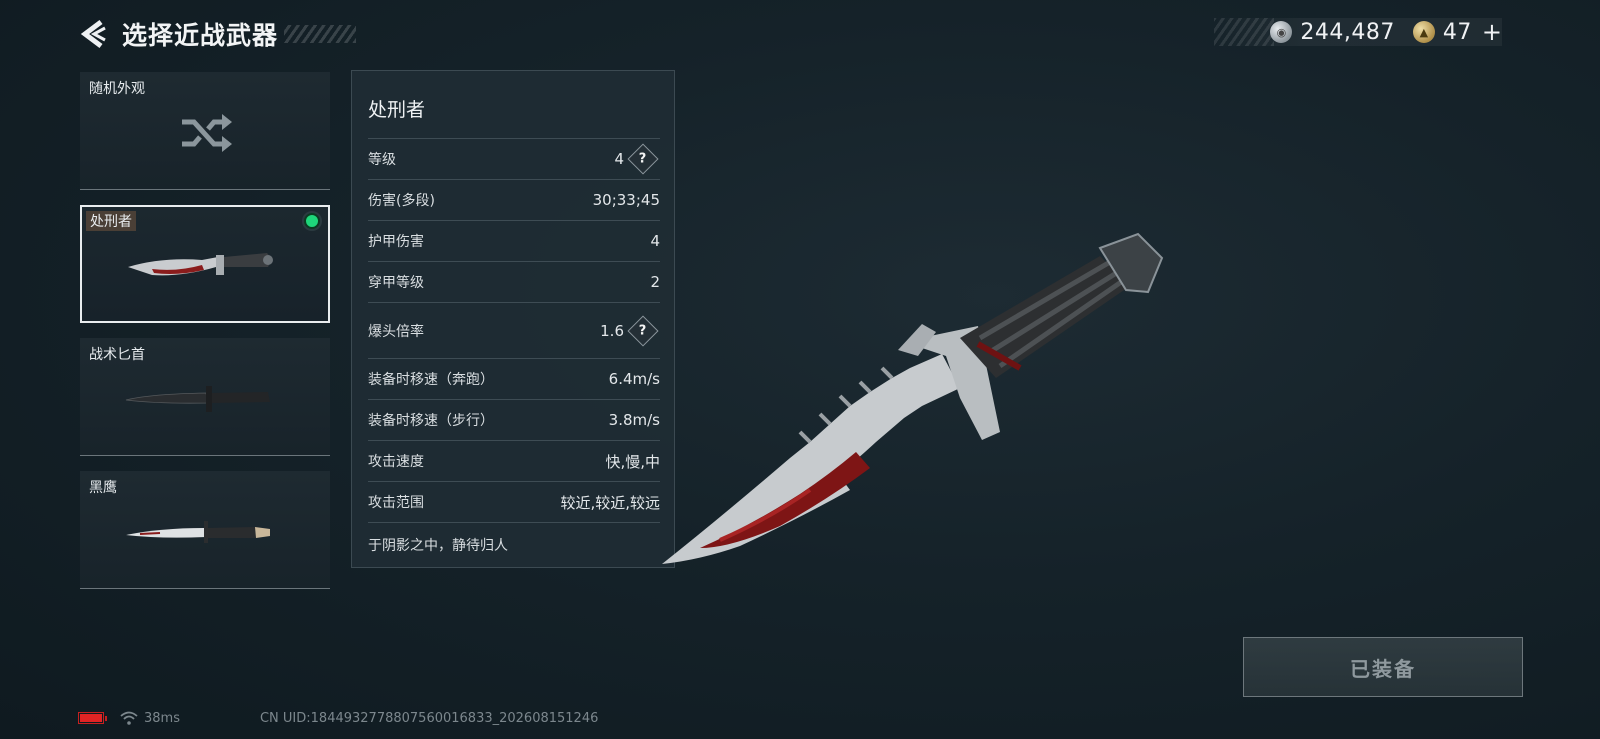  Describe the element at coordinates (634, 420) in the screenshot. I see `stat-value: 3.8m/s` at that location.